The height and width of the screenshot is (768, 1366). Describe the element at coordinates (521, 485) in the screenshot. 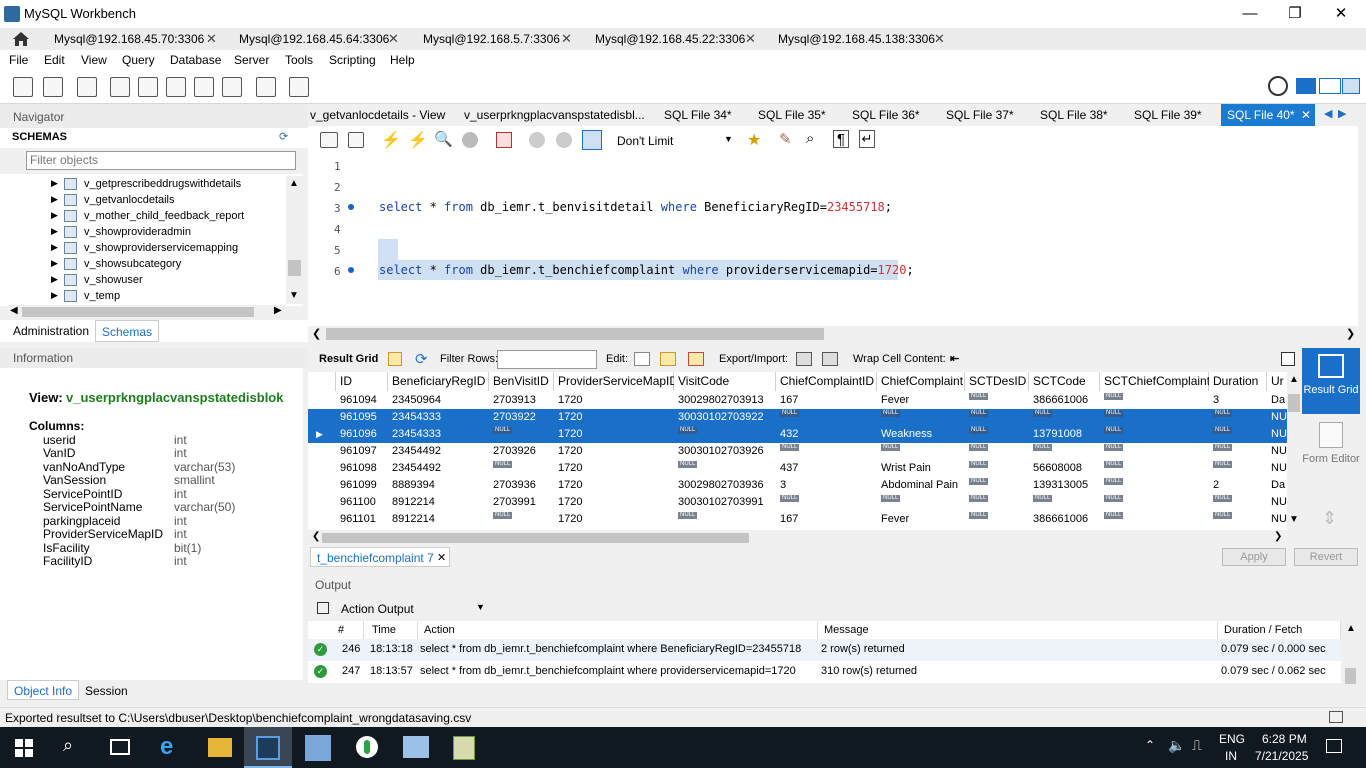

I see `table-cell: 2703936` at that location.